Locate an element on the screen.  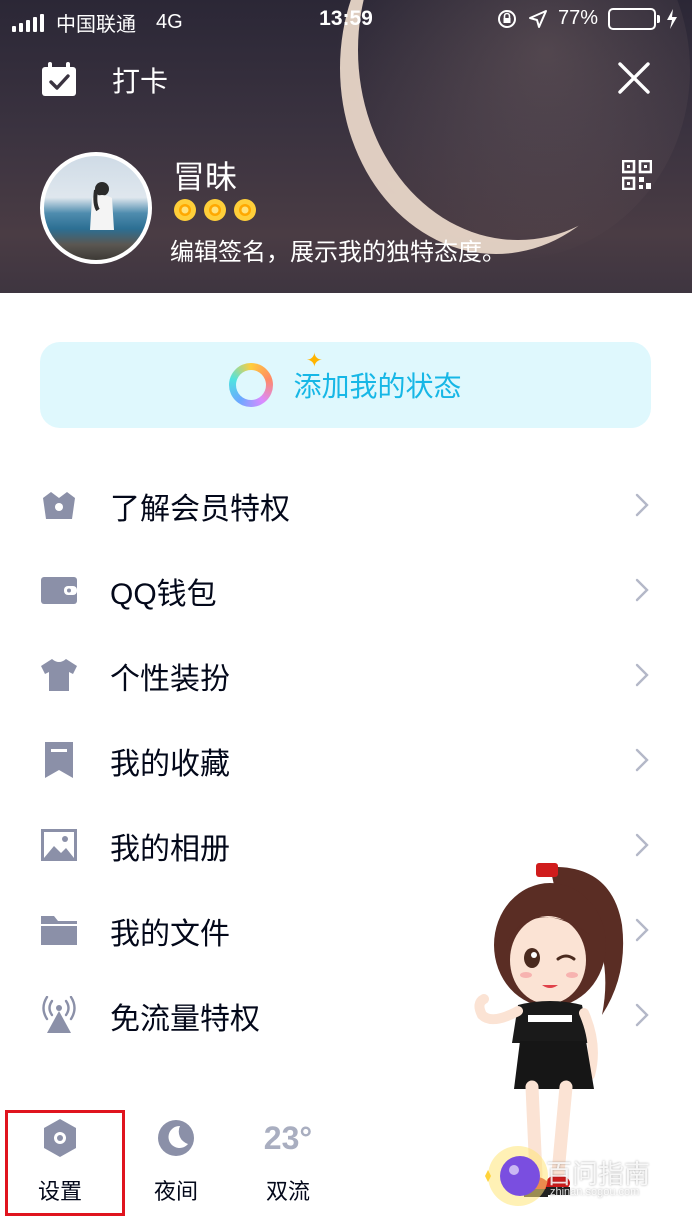
checkin-label: 打卡 is located at coordinates (140, 81).